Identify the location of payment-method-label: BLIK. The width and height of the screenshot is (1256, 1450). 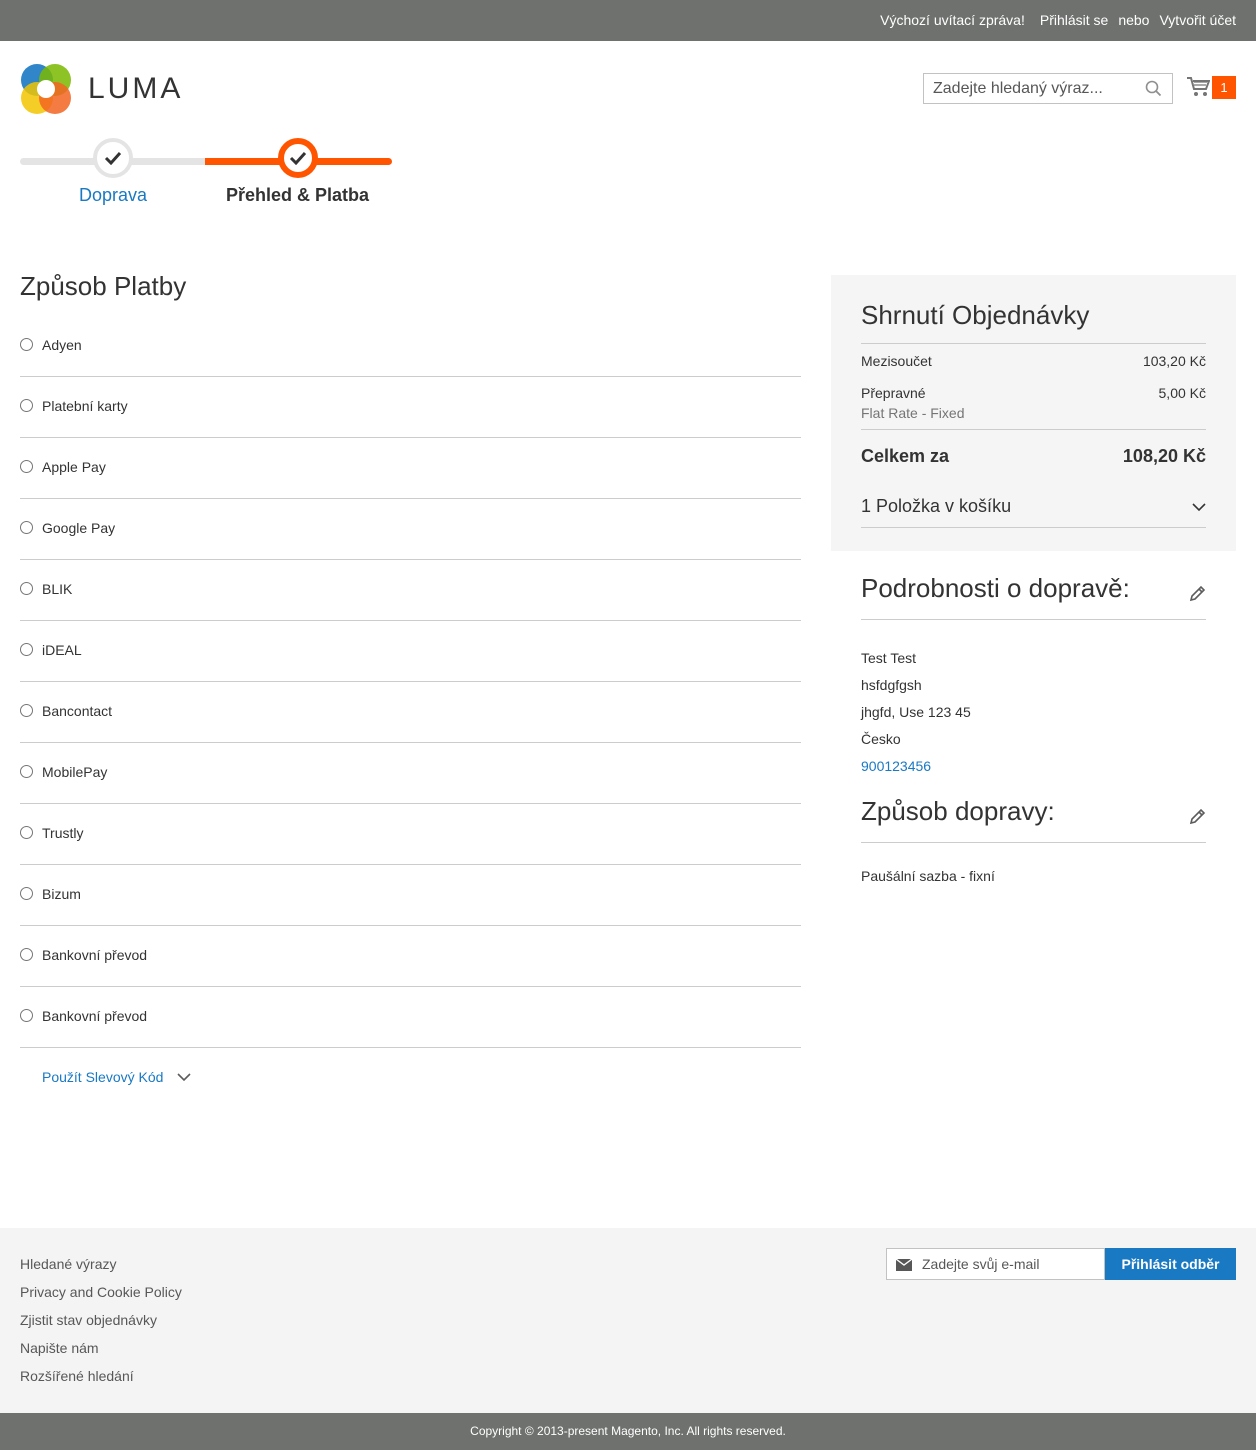
(57, 589).